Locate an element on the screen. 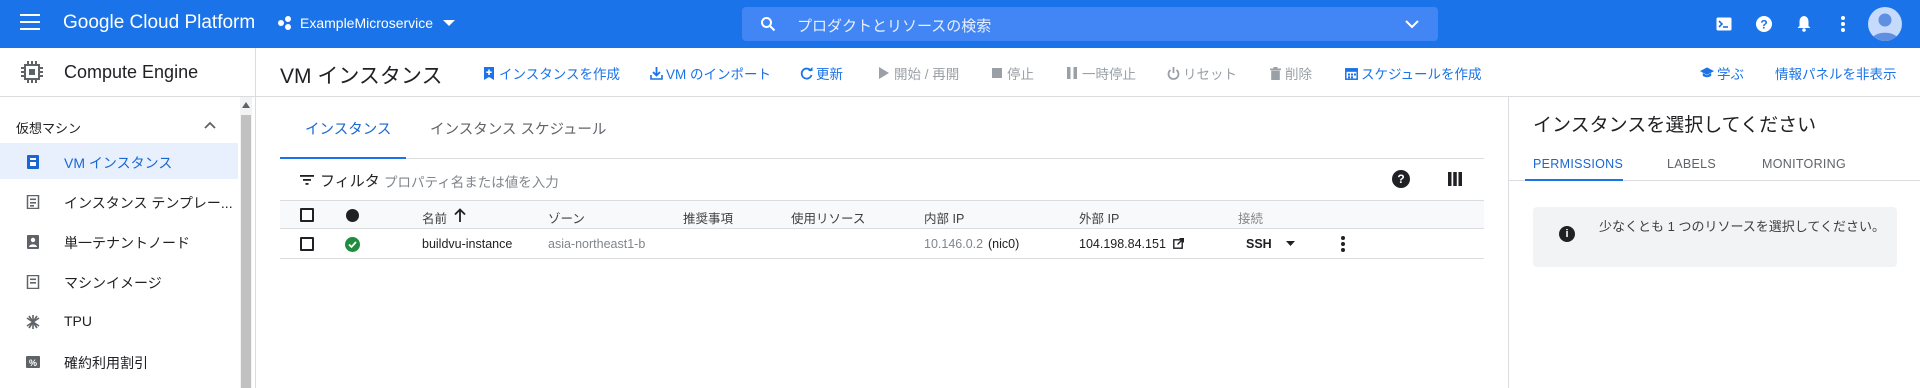  tab-instance-schedules: インスタンス スケジュール is located at coordinates (518, 128).